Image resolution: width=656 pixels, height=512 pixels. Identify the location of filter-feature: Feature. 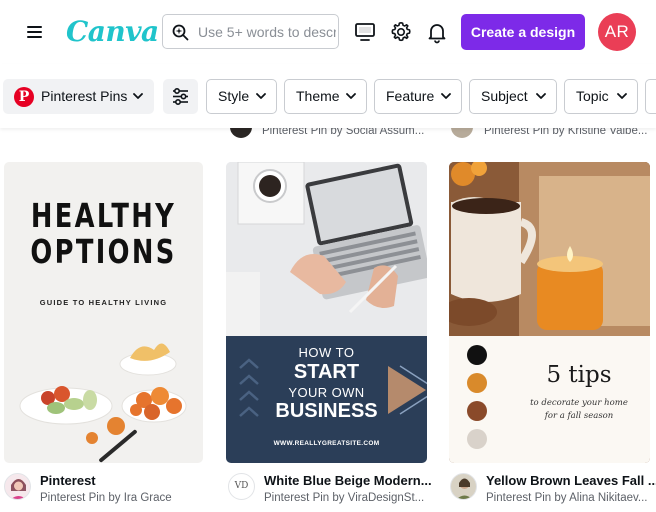
(418, 96).